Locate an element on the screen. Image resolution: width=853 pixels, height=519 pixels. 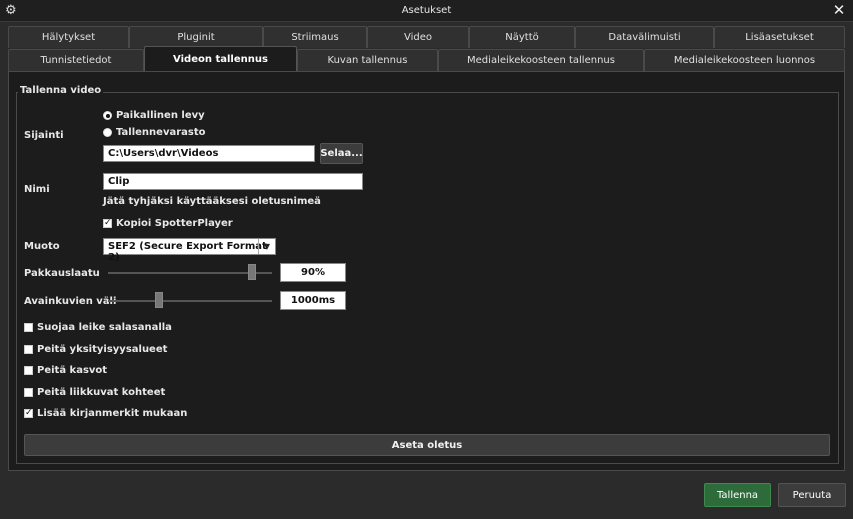
radio-storage-label: Tallennevarasto is located at coordinates (161, 132).